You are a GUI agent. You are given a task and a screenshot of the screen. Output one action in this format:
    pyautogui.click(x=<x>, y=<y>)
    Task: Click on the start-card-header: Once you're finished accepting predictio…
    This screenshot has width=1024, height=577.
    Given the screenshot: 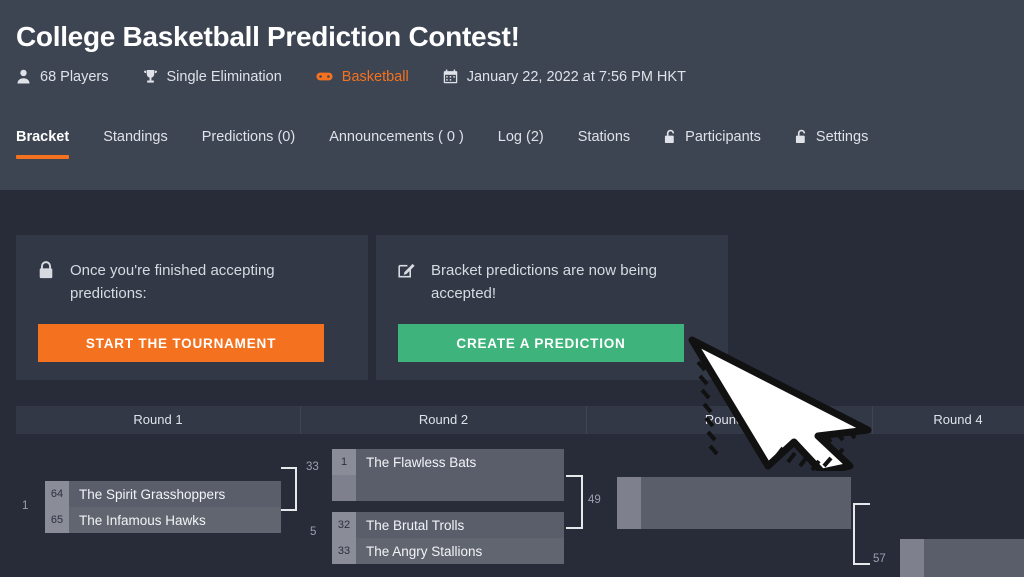 What is the action you would take?
    pyautogui.click(x=192, y=282)
    